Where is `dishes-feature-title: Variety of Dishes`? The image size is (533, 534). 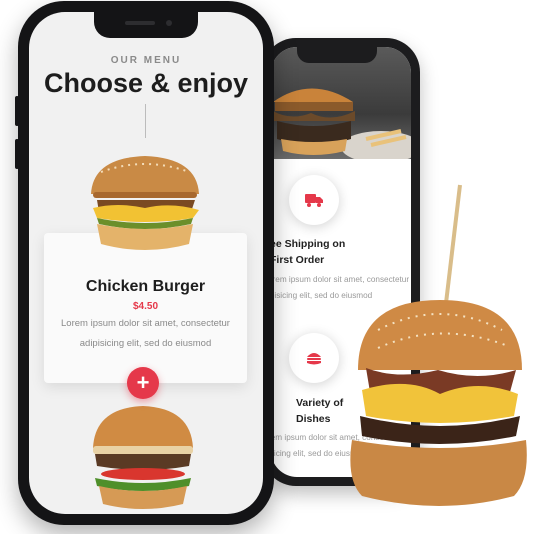
dishes-feature-title: Variety of Dishes is located at coordinates (320, 411).